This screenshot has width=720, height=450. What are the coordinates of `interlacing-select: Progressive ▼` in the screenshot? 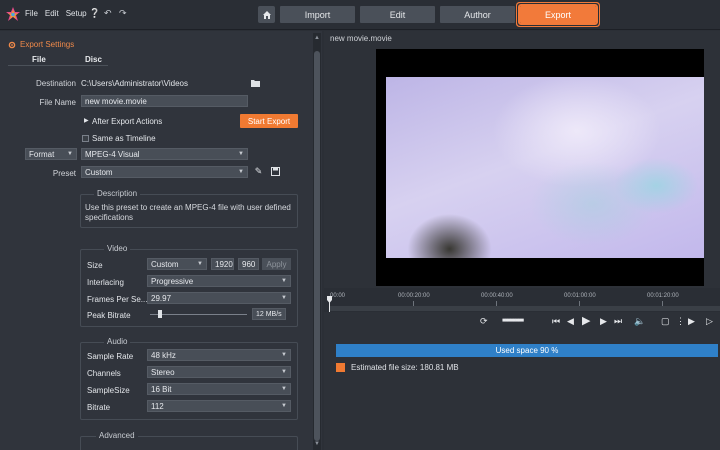 It's located at (219, 281).